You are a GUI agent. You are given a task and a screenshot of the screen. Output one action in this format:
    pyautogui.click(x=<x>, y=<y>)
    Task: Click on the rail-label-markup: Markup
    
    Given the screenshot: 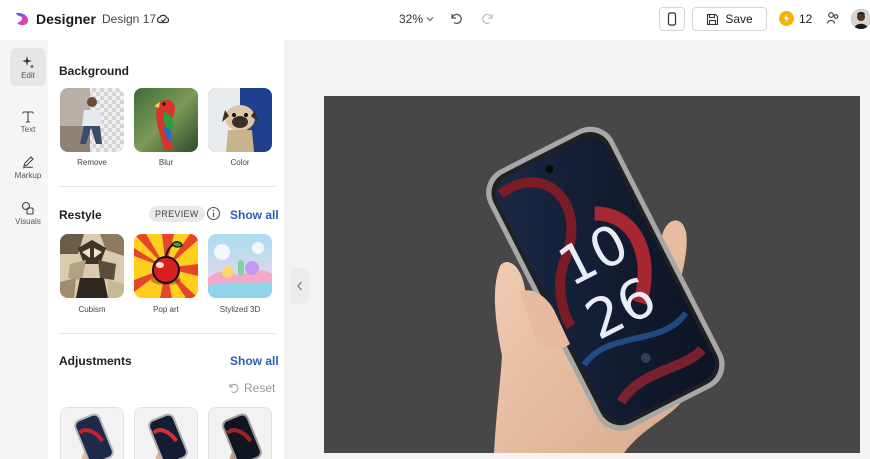 What is the action you would take?
    pyautogui.click(x=28, y=175)
    